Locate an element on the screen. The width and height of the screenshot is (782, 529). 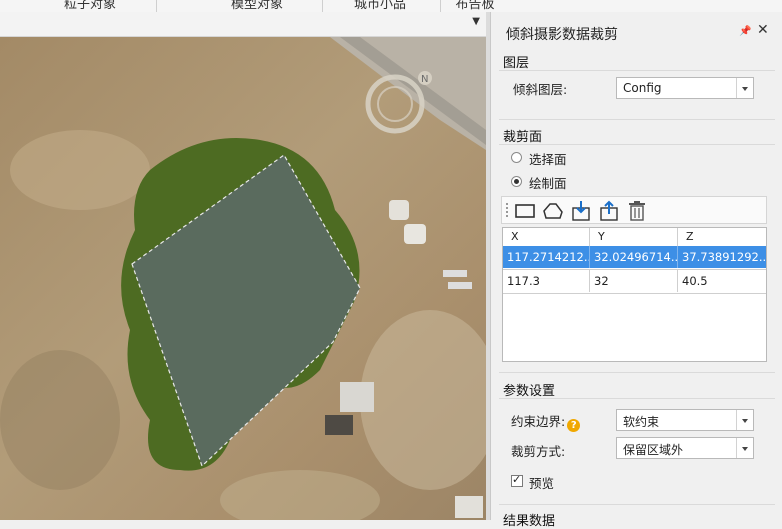
boundary-select-value: 软约束 is located at coordinates (641, 422).